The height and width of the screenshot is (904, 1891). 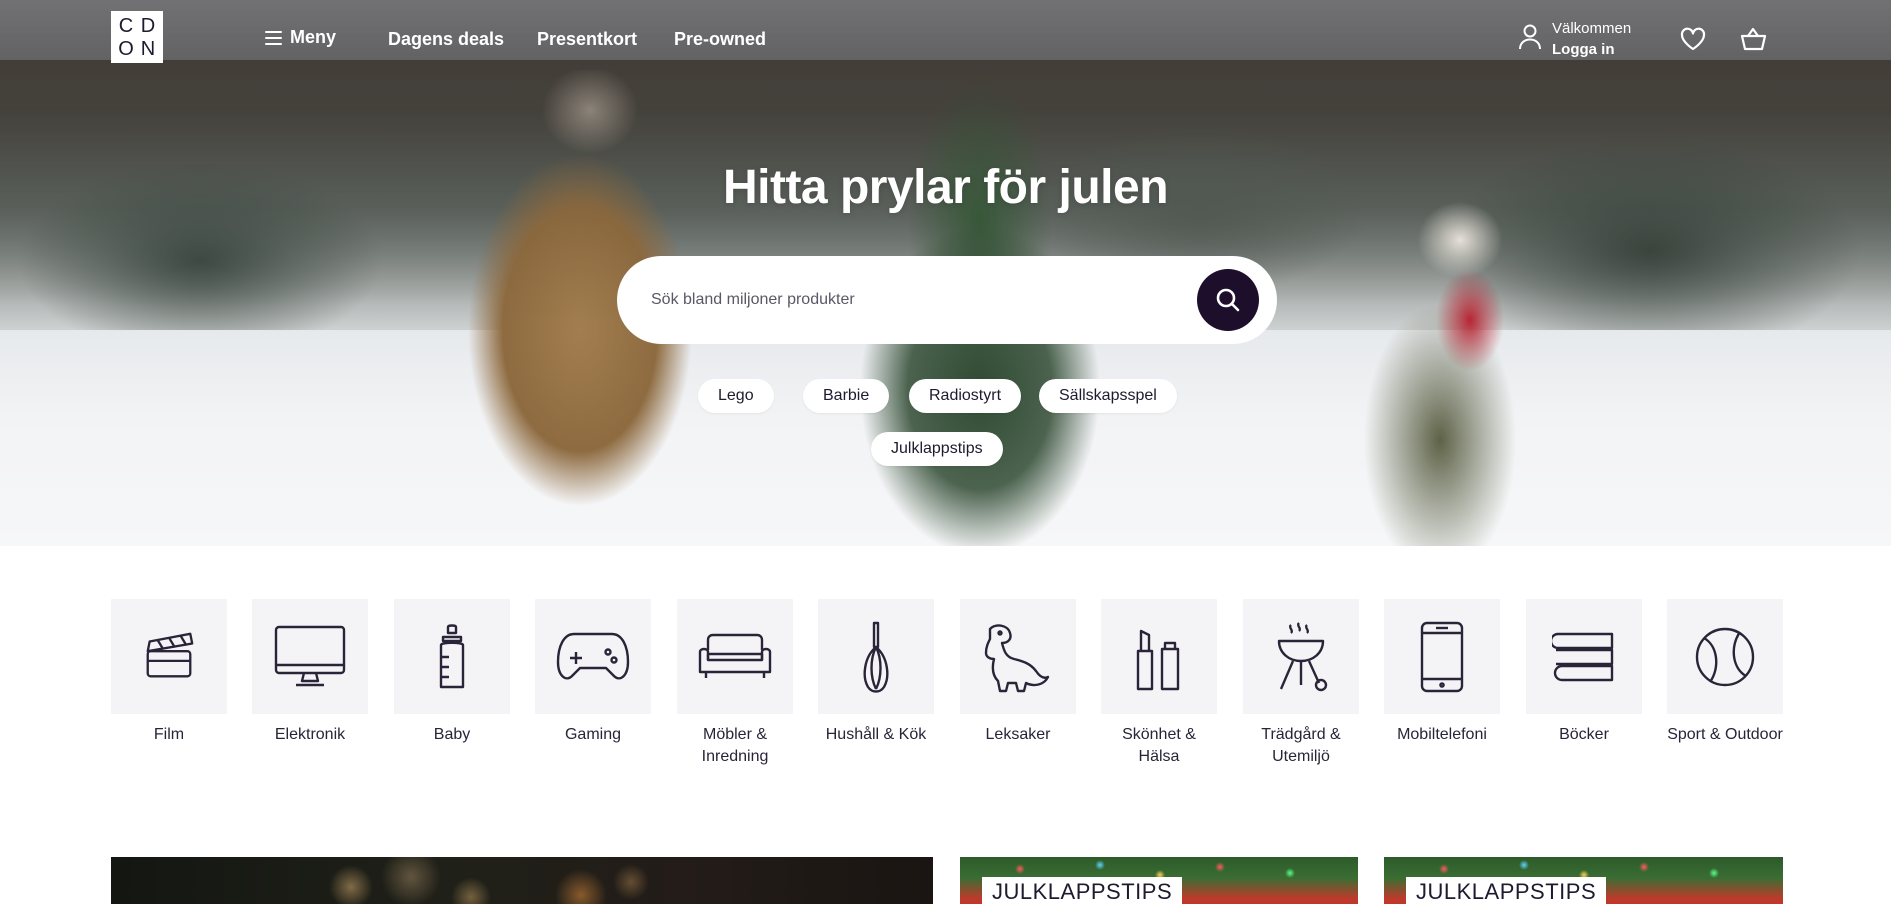 What do you see at coordinates (846, 396) in the screenshot?
I see `search-chip-barbie: Barbie` at bounding box center [846, 396].